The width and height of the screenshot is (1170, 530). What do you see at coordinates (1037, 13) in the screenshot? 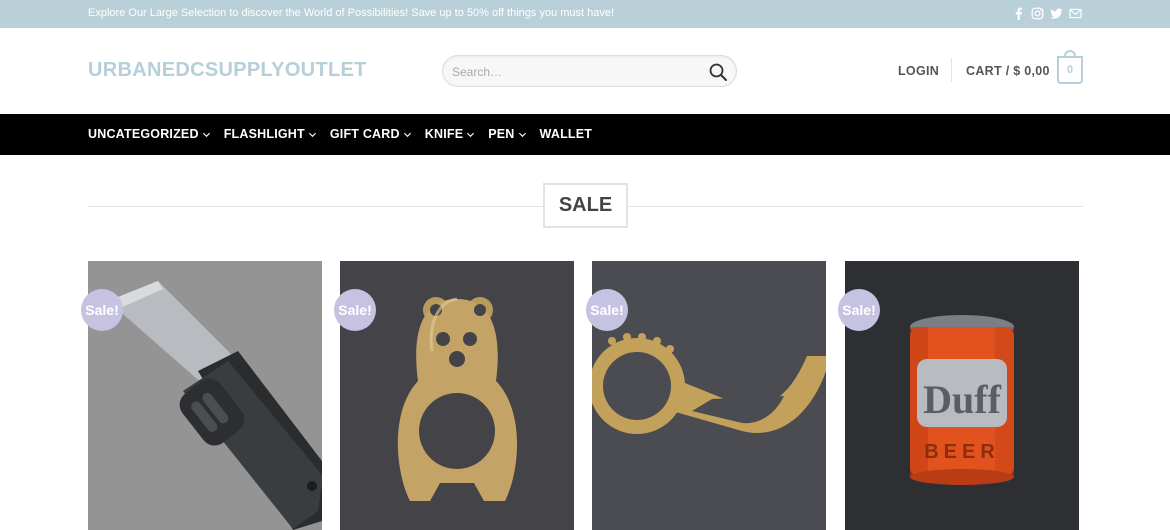
I see `instagram-icon` at bounding box center [1037, 13].